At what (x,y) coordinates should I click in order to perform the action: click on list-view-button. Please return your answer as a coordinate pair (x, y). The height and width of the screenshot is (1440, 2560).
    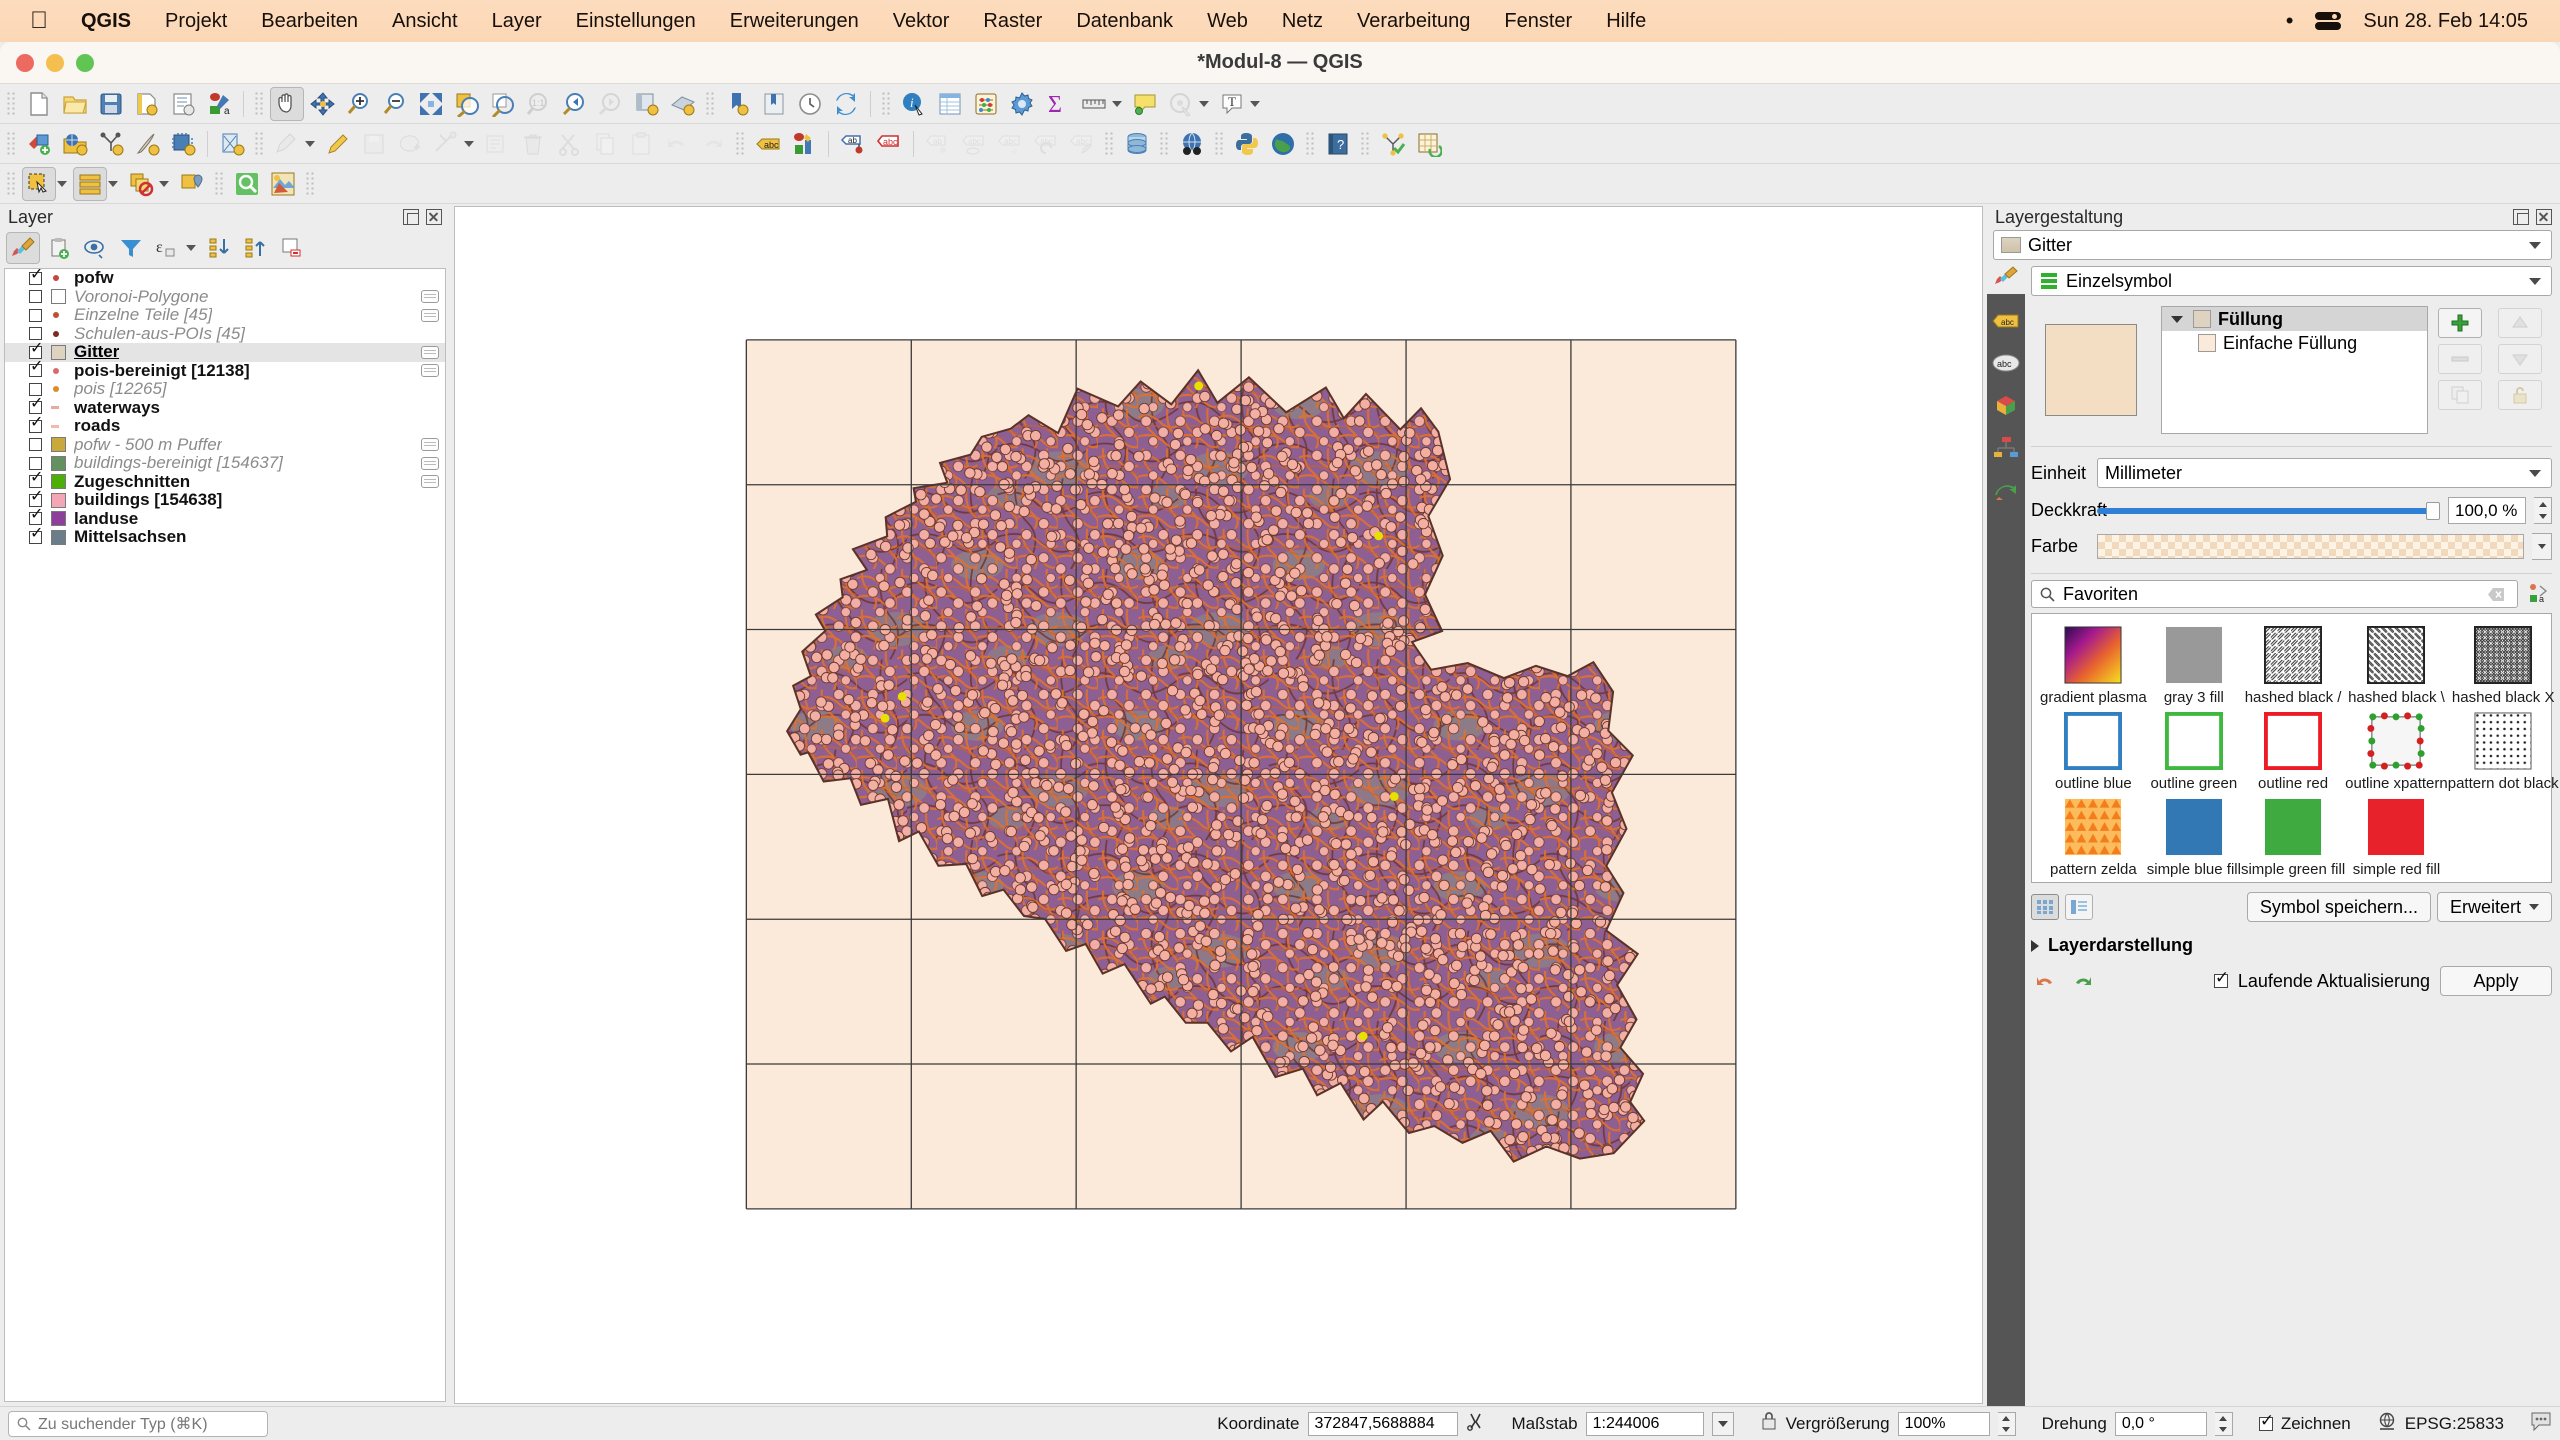
    Looking at the image, I should click on (2079, 907).